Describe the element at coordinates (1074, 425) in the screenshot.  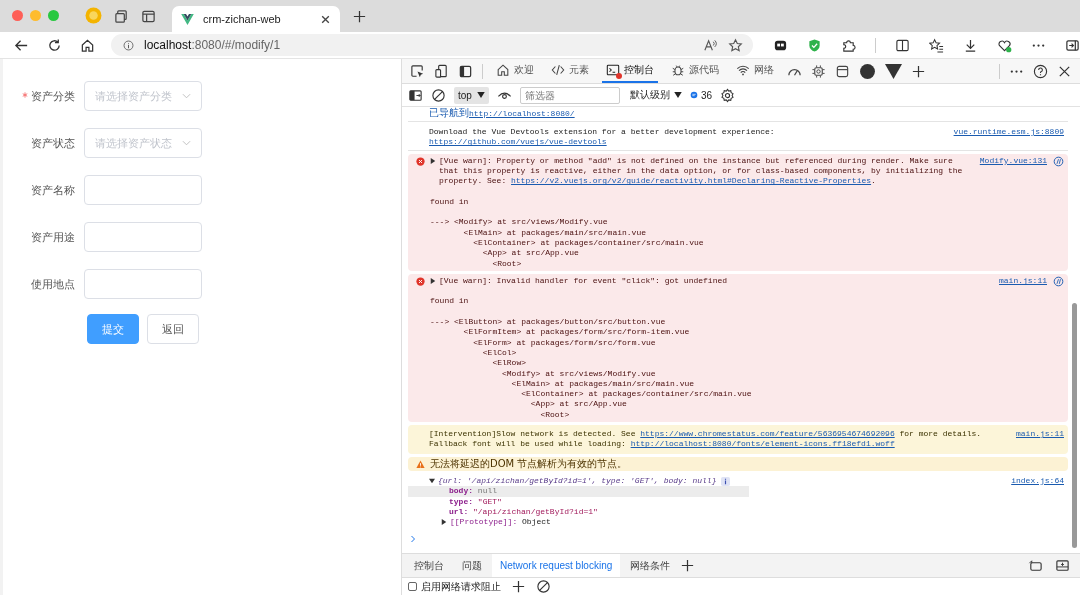
I see `scrollbar` at that location.